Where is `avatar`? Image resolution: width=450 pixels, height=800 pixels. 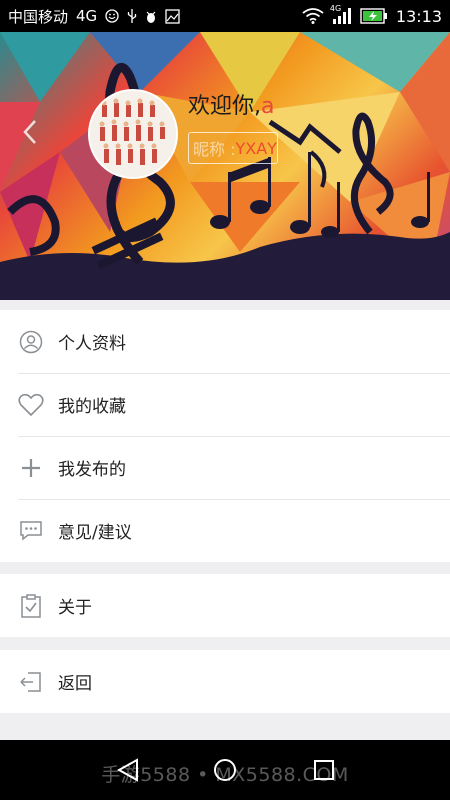
avatar is located at coordinates (133, 134).